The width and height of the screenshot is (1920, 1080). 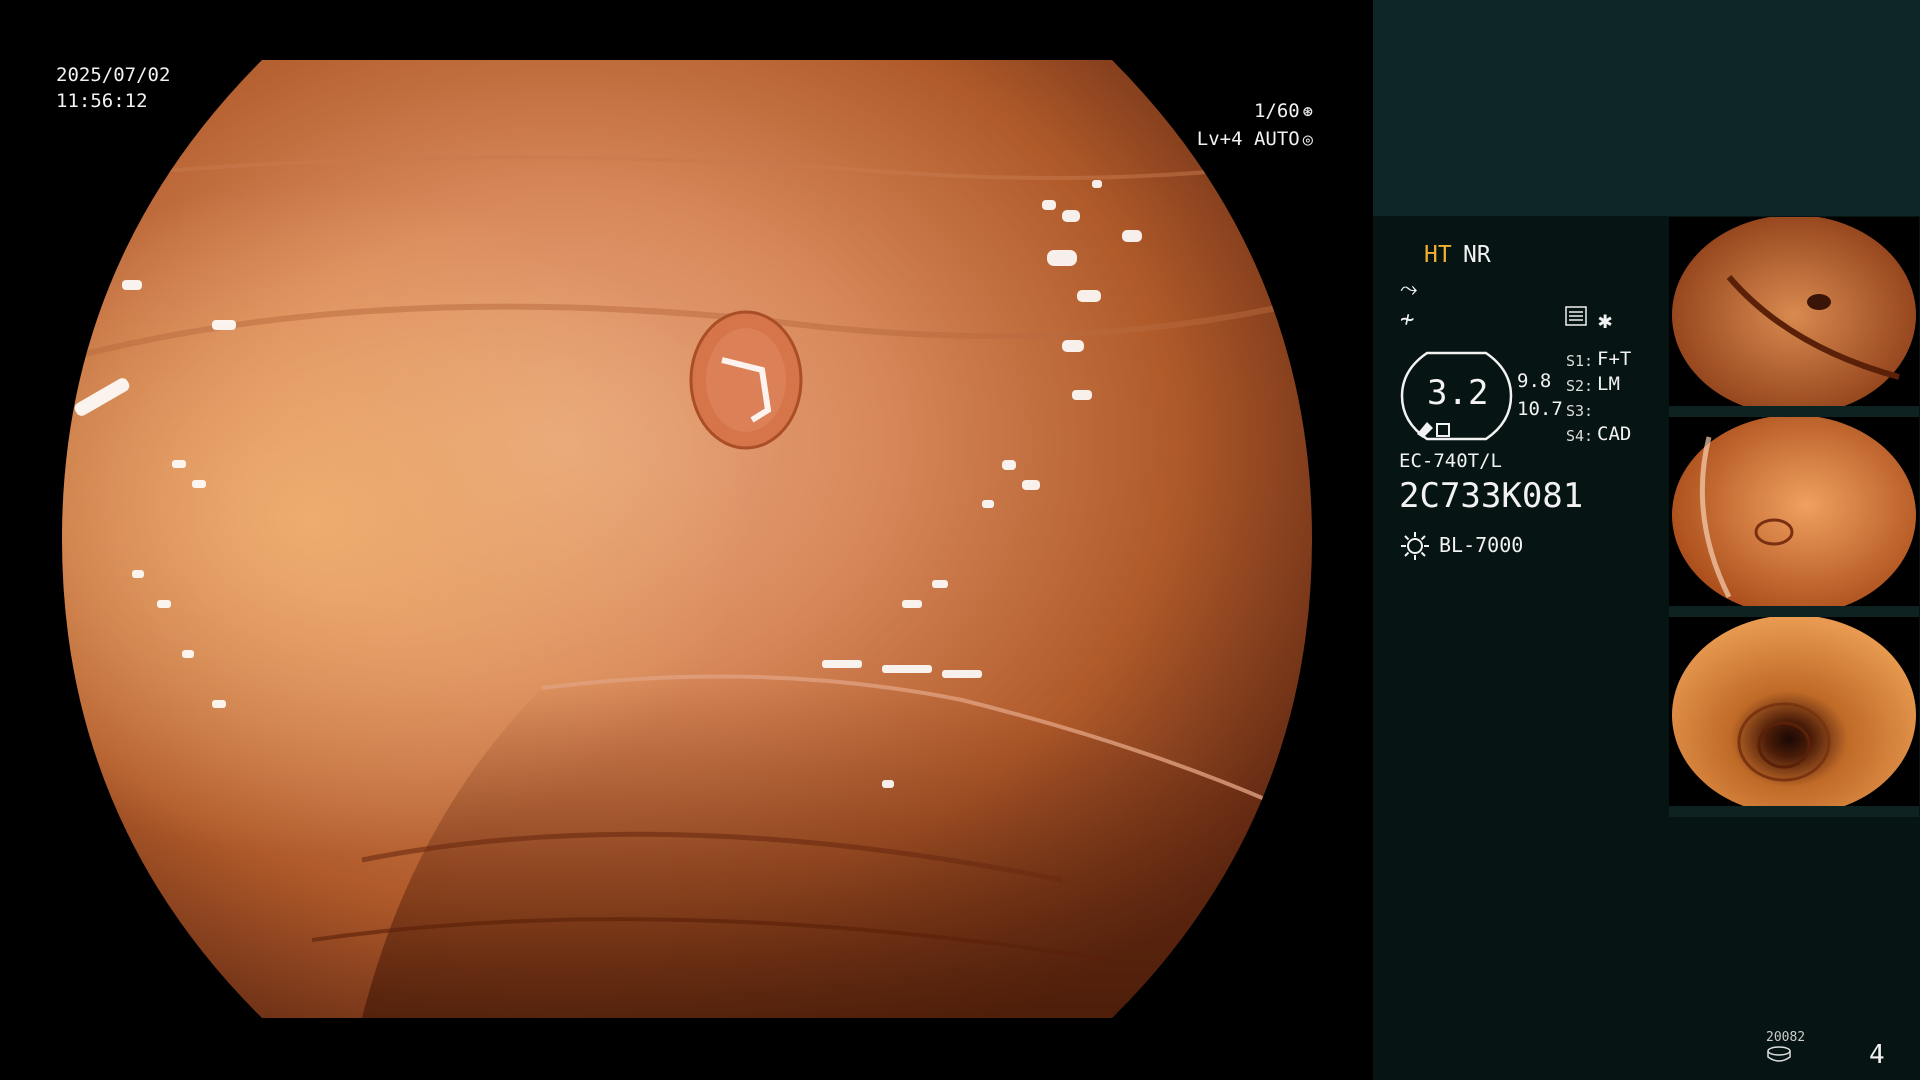 I want to click on panel-header-band, so click(x=1646, y=108).